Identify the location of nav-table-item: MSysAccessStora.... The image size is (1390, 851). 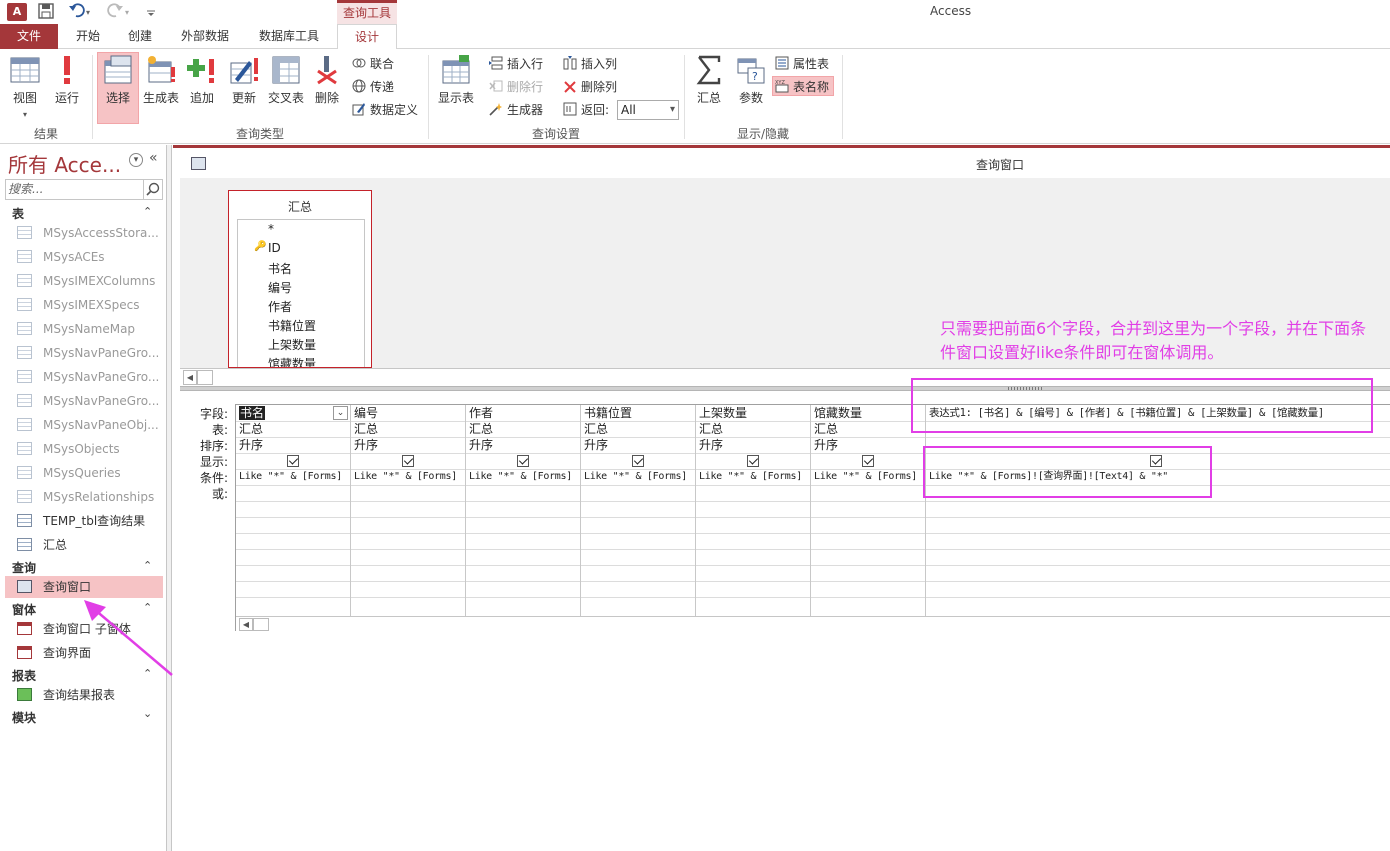
(84, 233).